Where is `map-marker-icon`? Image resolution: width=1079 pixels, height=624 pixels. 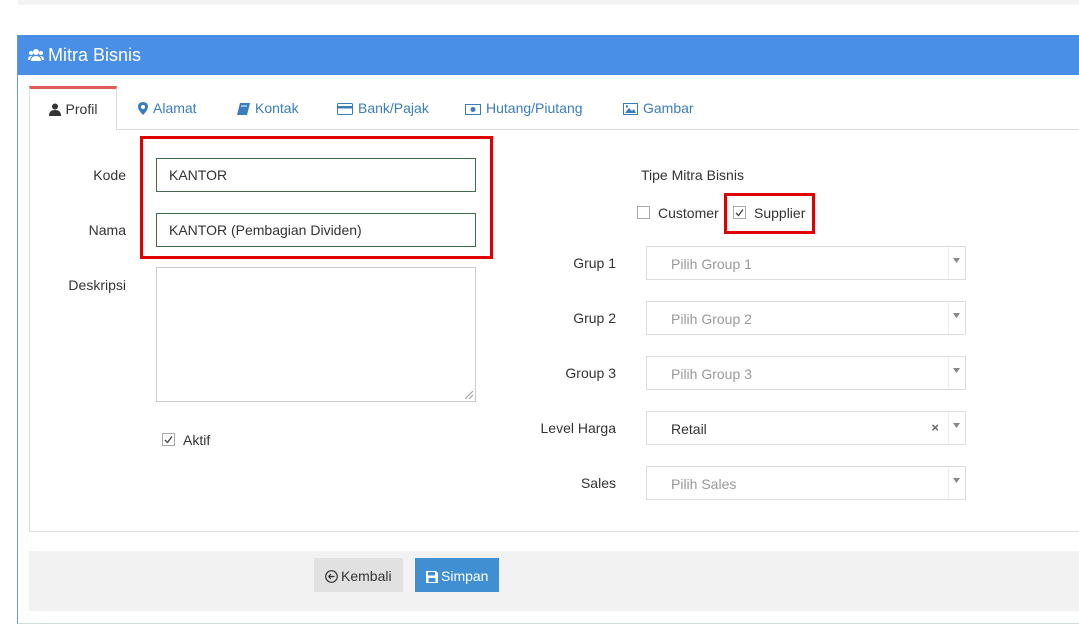
map-marker-icon is located at coordinates (143, 108).